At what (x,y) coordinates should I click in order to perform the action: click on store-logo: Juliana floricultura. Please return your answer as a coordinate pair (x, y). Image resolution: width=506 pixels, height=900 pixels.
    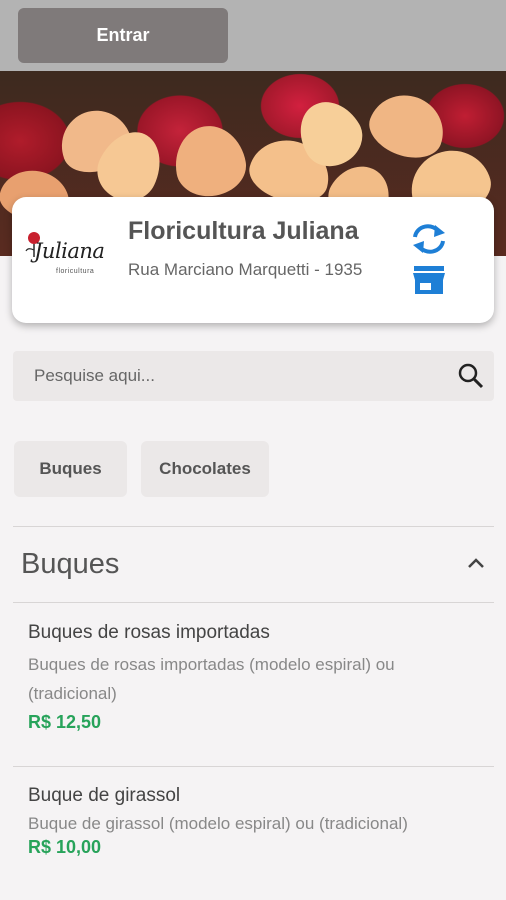
    Looking at the image, I should click on (66, 257).